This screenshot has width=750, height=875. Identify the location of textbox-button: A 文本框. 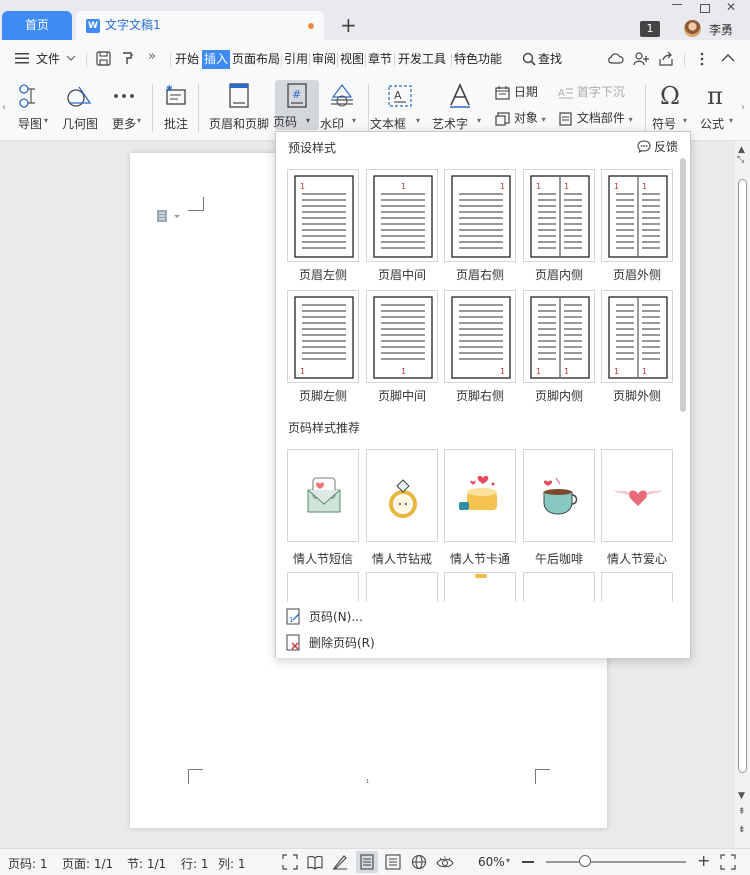
(398, 110).